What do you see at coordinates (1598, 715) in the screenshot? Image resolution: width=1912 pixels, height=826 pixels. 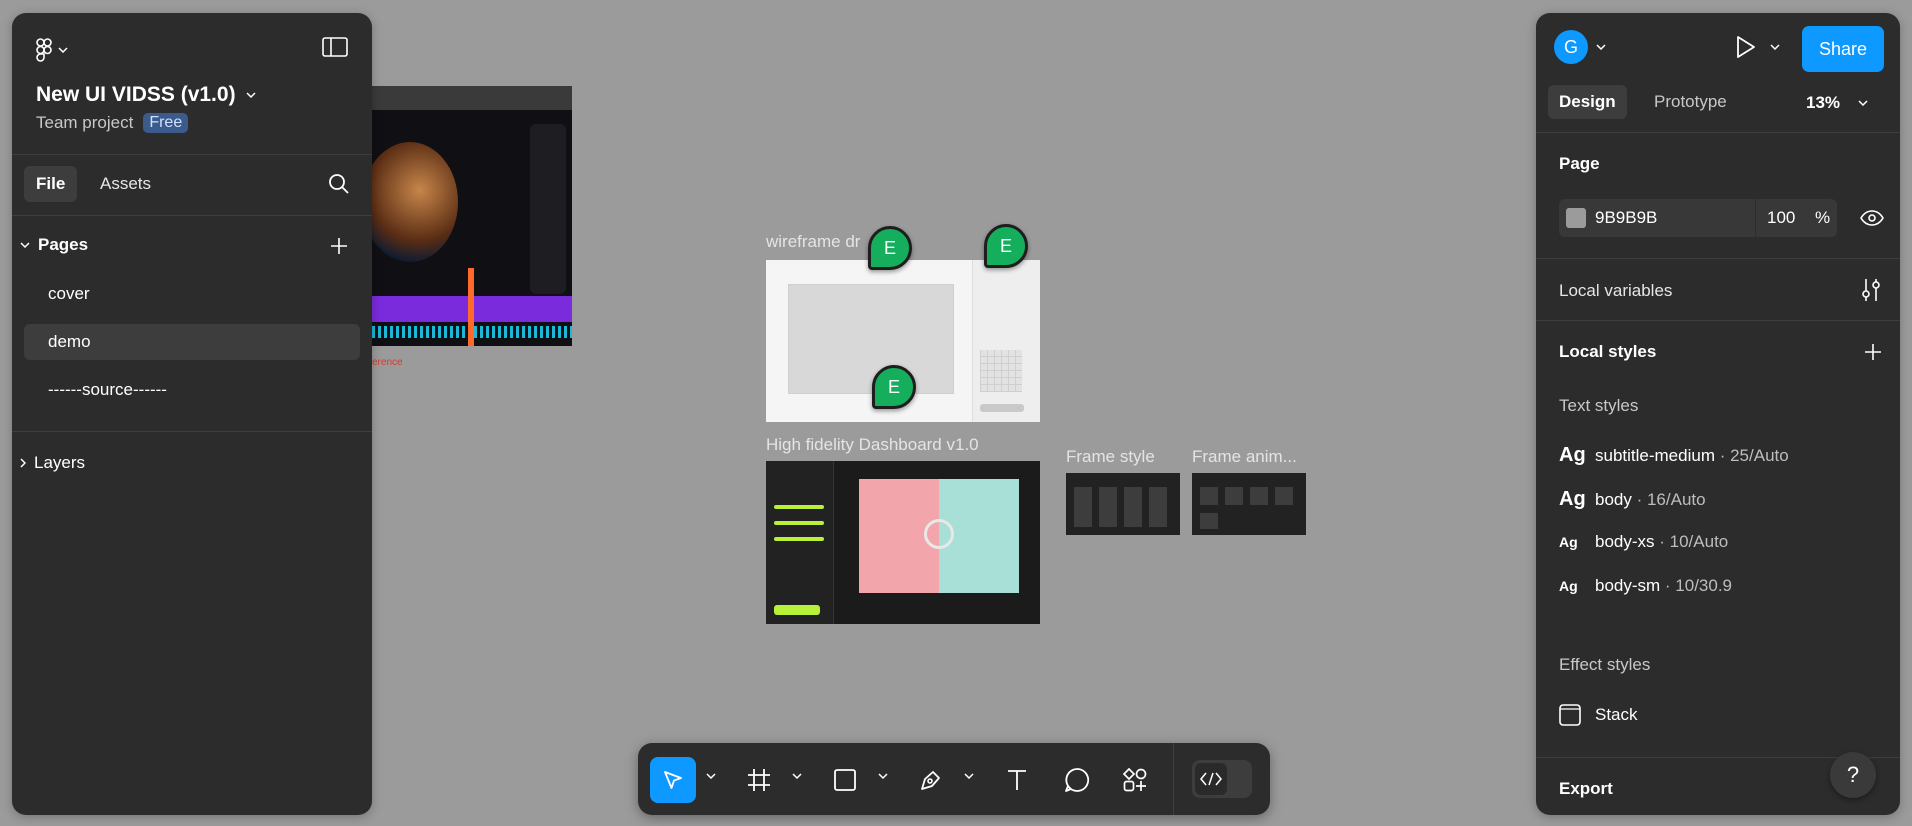 I see `effect-style-item: Stack` at bounding box center [1598, 715].